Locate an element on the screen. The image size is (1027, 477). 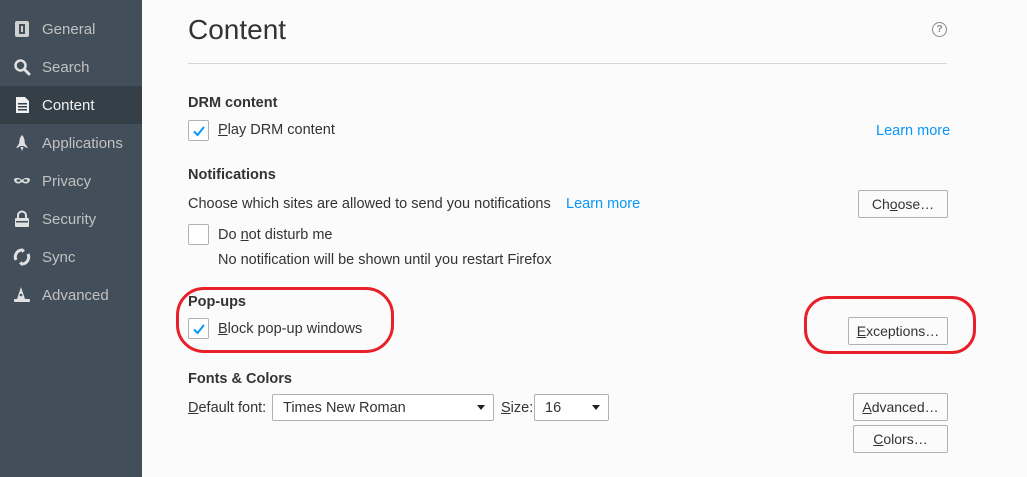
label-text: Do is located at coordinates (229, 235).